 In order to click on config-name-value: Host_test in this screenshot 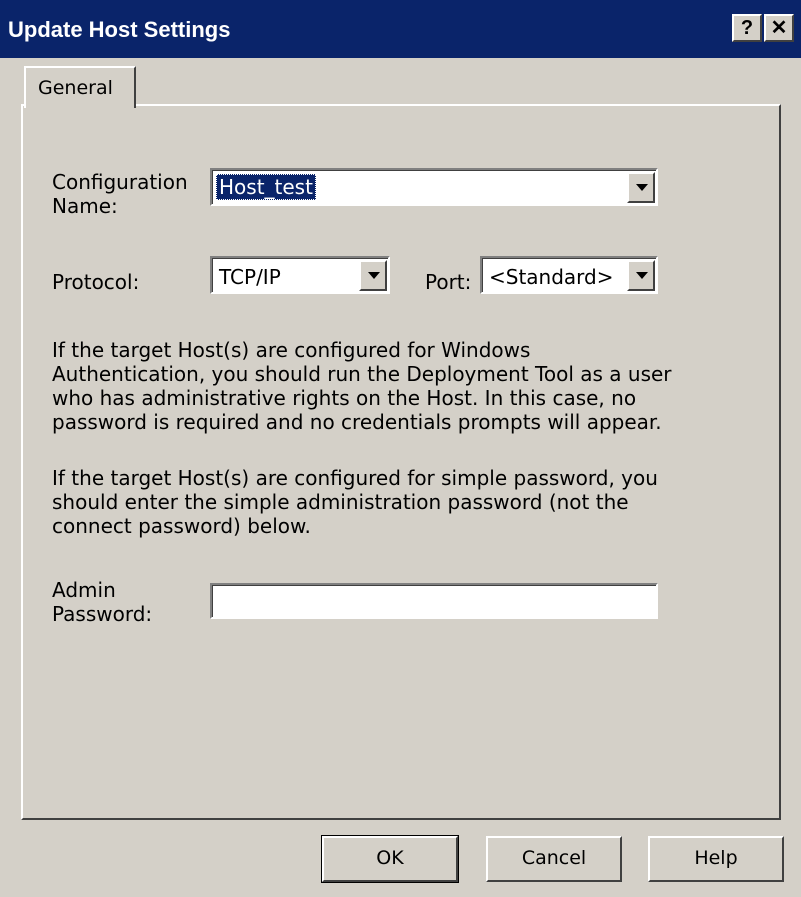, I will do `click(266, 187)`.